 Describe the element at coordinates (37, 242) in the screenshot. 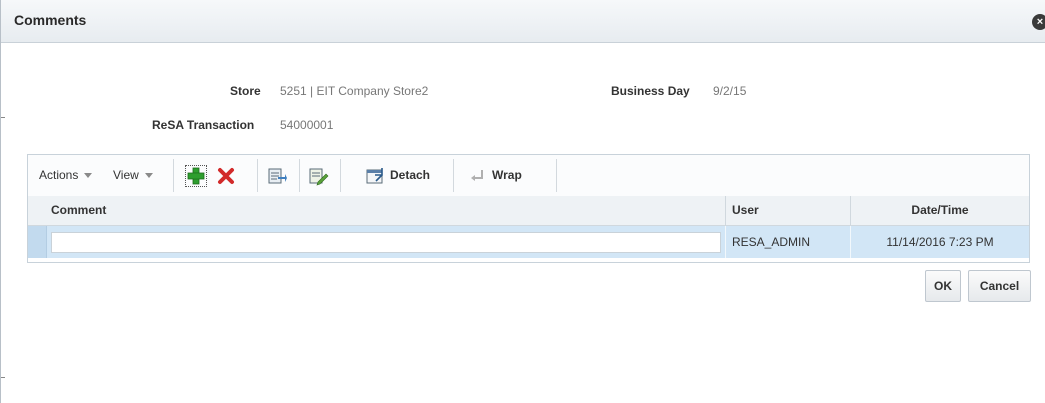

I see `row-header` at that location.